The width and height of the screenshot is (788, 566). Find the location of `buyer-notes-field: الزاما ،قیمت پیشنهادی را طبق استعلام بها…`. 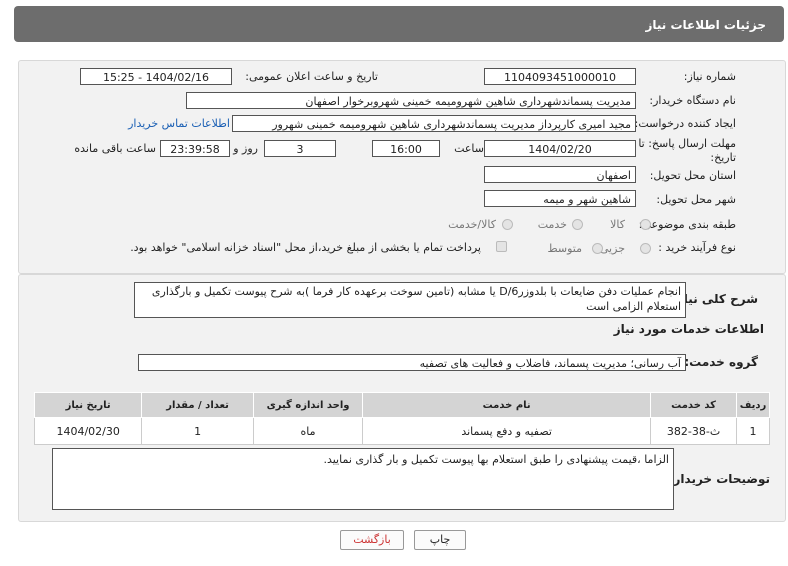

buyer-notes-field: الزاما ،قیمت پیشنهادی را طبق استعلام بها… is located at coordinates (363, 479).